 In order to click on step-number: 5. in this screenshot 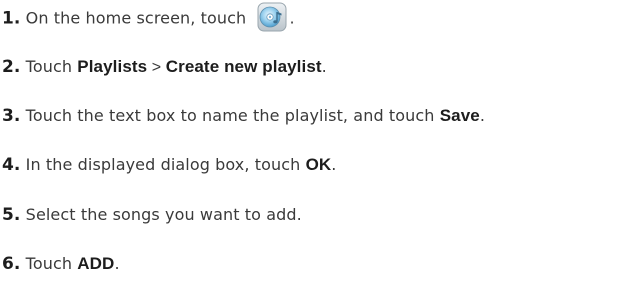, I will do `click(11, 215)`.